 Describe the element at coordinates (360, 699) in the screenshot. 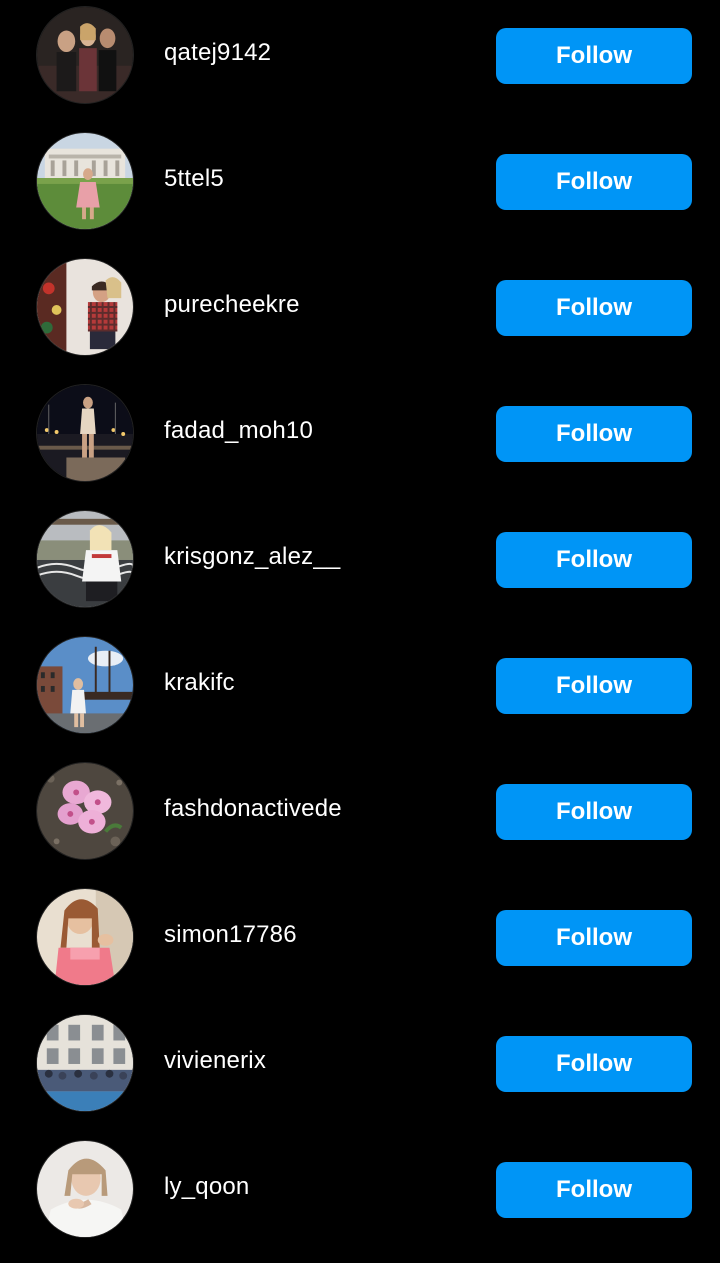

I see `list-item: krakifc Follow` at that location.